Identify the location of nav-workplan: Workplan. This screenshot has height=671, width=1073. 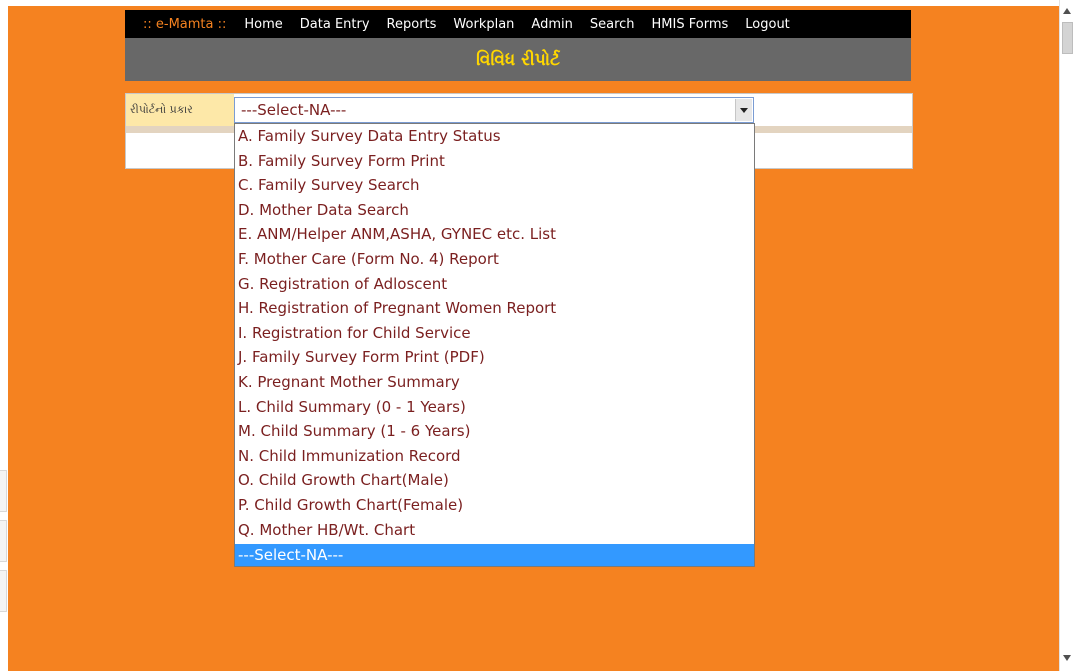
(483, 24).